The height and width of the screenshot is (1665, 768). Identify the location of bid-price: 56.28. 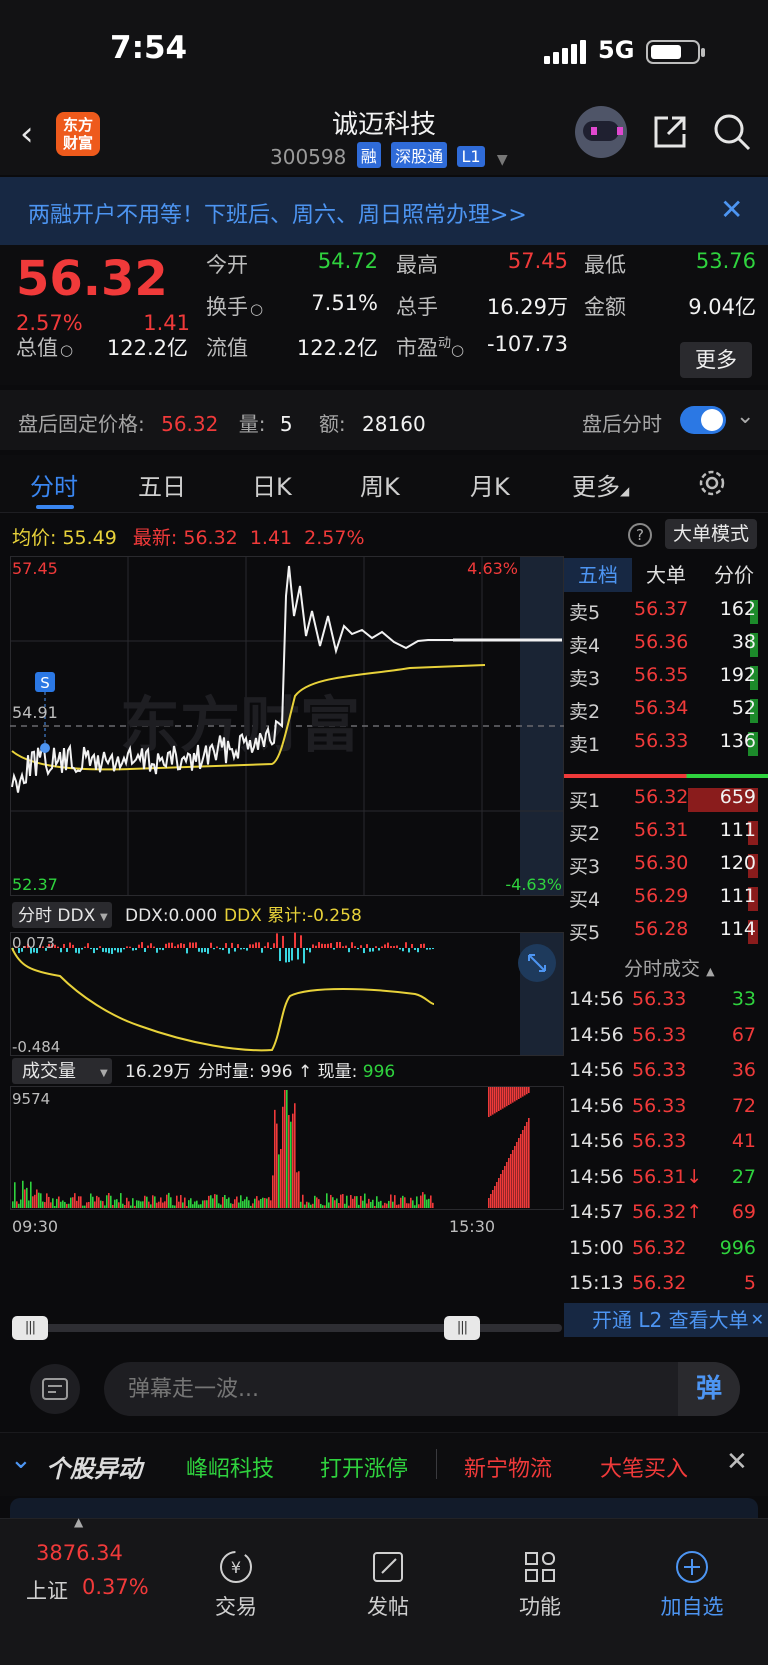
(661, 929).